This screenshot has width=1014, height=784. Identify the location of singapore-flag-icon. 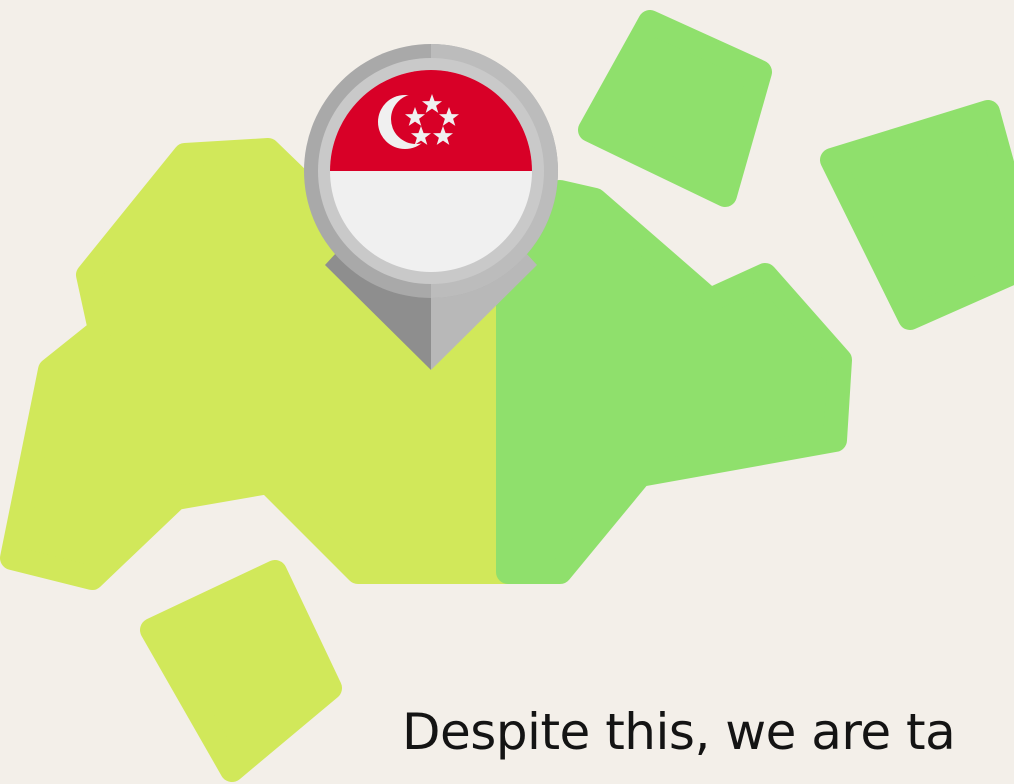
(431, 171).